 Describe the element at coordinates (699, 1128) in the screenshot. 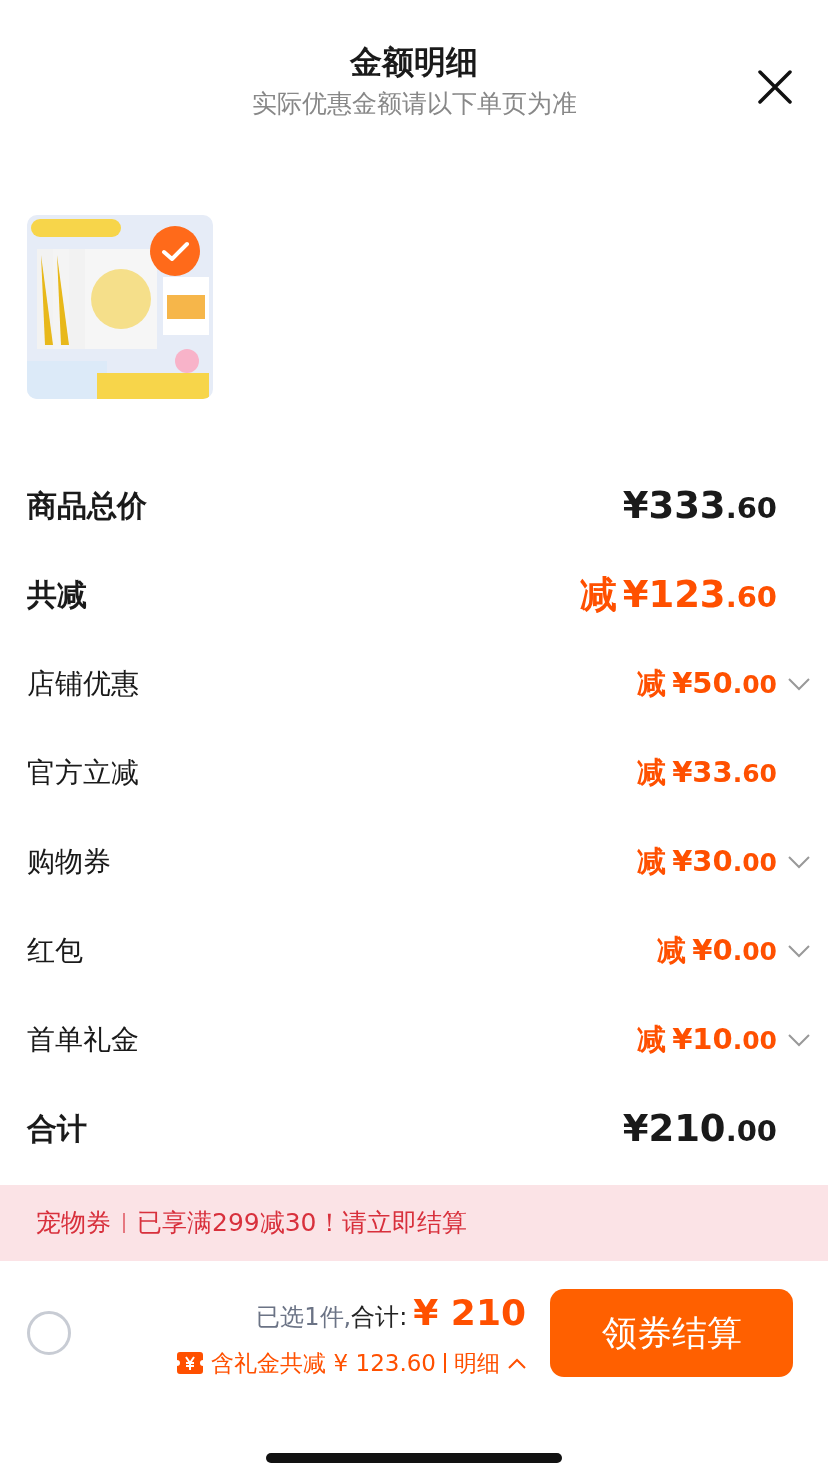

I see `total-amount: ¥210.00` at that location.